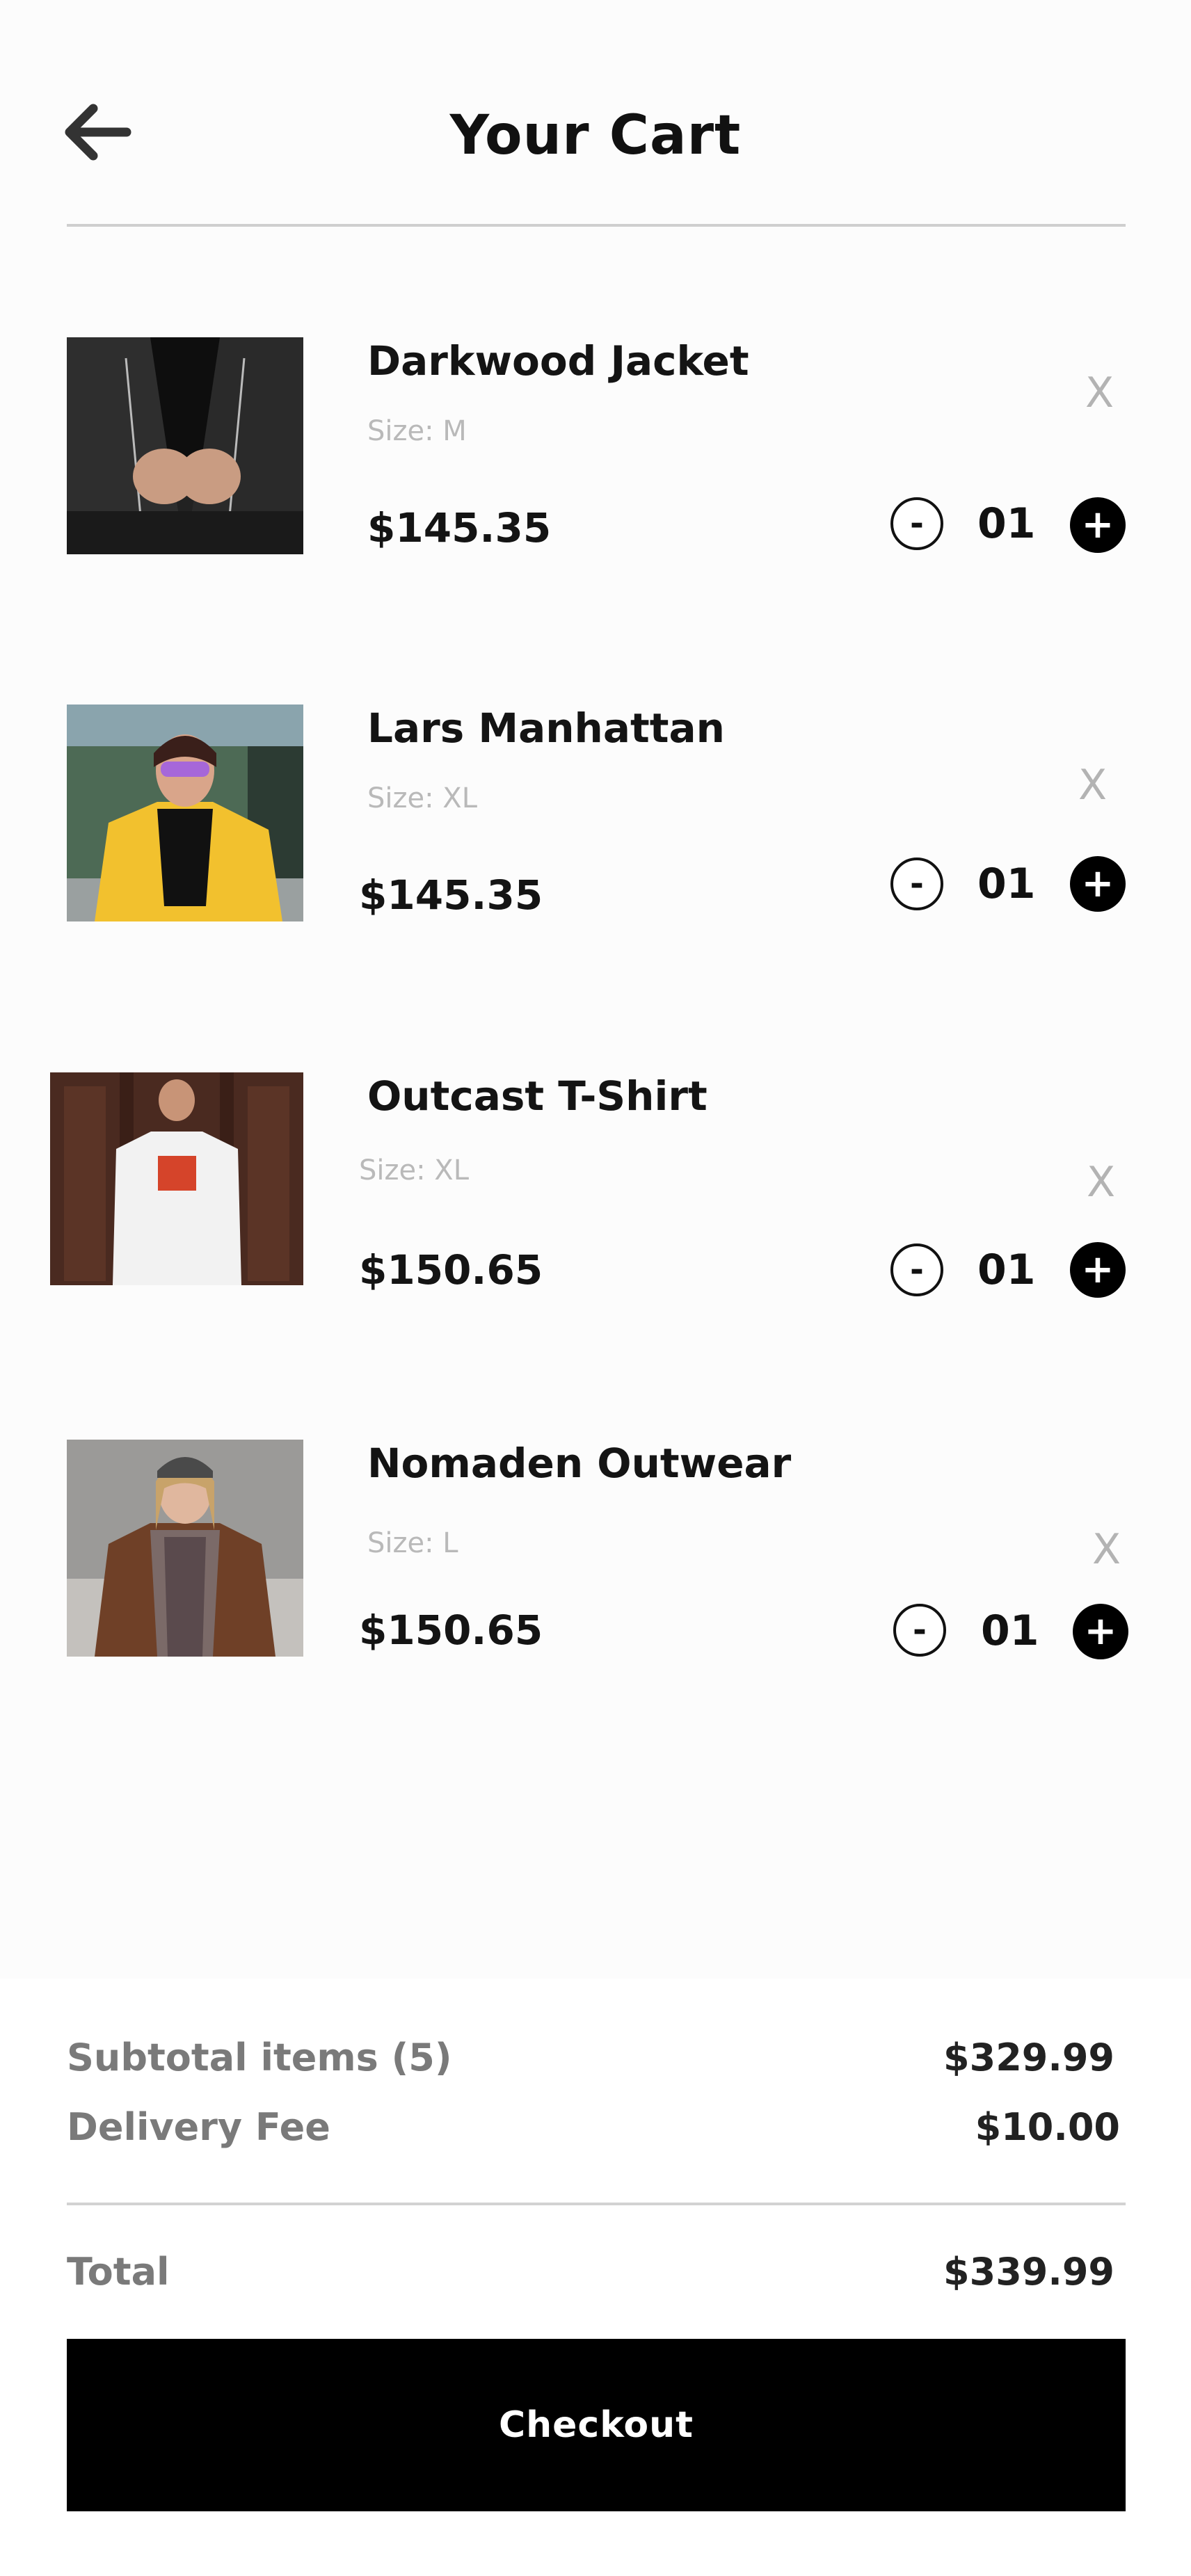 This screenshot has height=2576, width=1191. Describe the element at coordinates (595, 452) in the screenshot. I see `cart-item: Darkwood Jacket Size: M $145.35 X - 01 +` at that location.